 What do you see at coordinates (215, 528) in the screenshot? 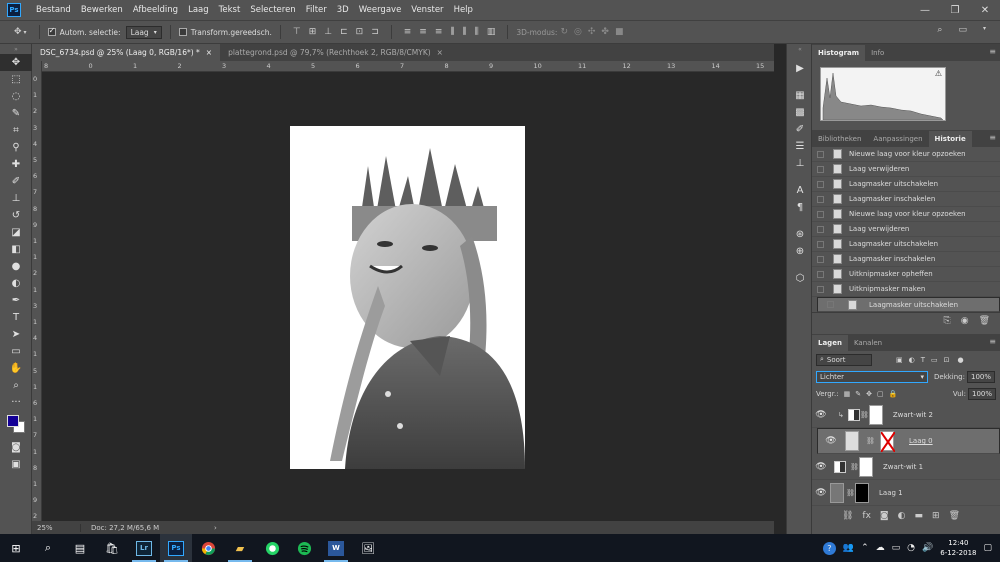
I see `status-menu-arrow: ›` at bounding box center [215, 528].